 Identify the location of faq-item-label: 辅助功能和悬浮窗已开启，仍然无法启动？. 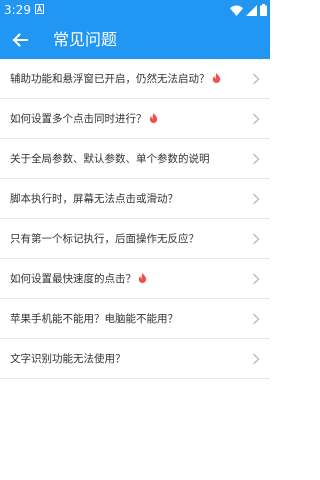
(115, 79).